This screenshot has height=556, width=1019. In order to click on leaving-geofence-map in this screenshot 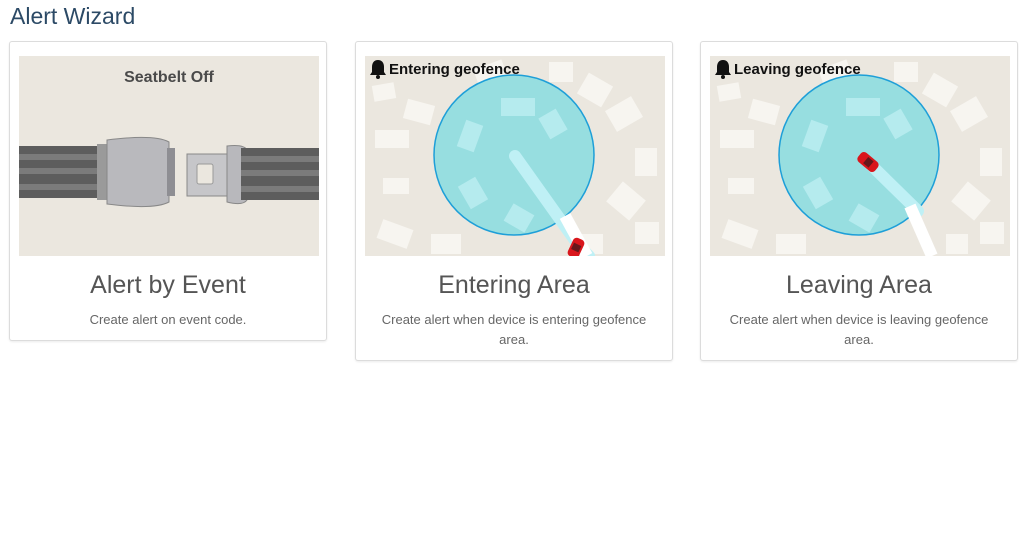, I will do `click(860, 156)`.